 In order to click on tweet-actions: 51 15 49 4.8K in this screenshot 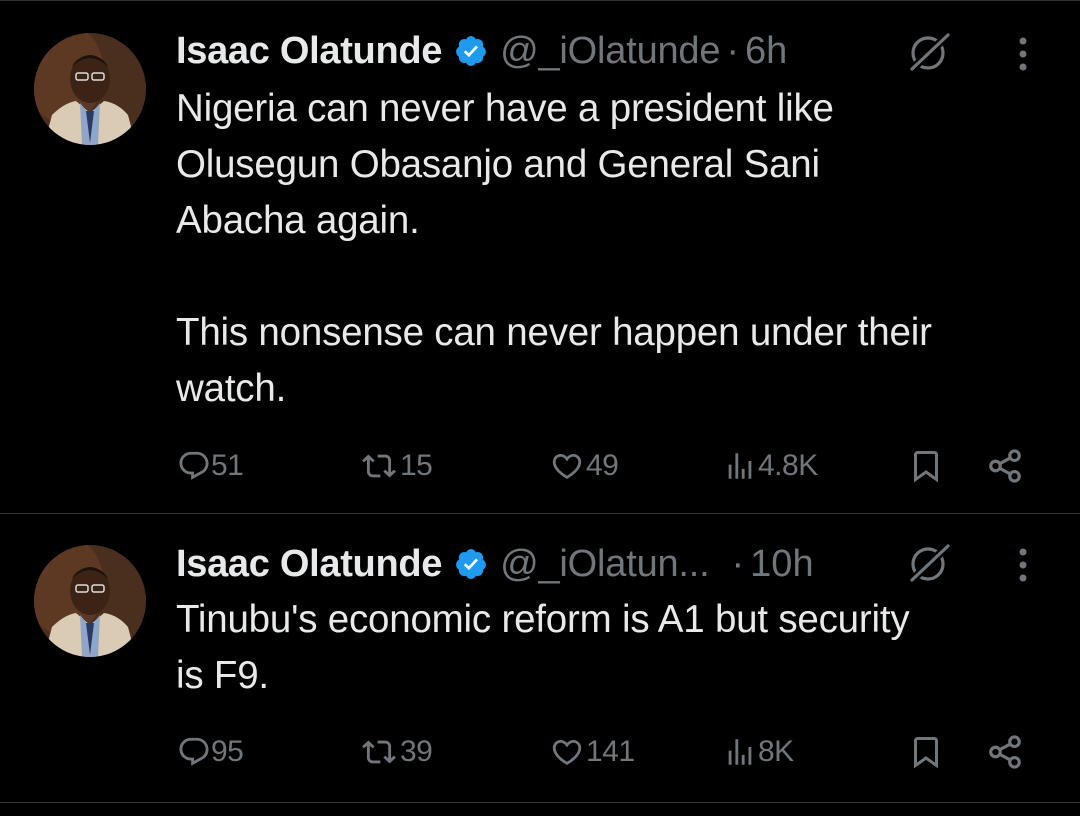, I will do `click(540, 466)`.